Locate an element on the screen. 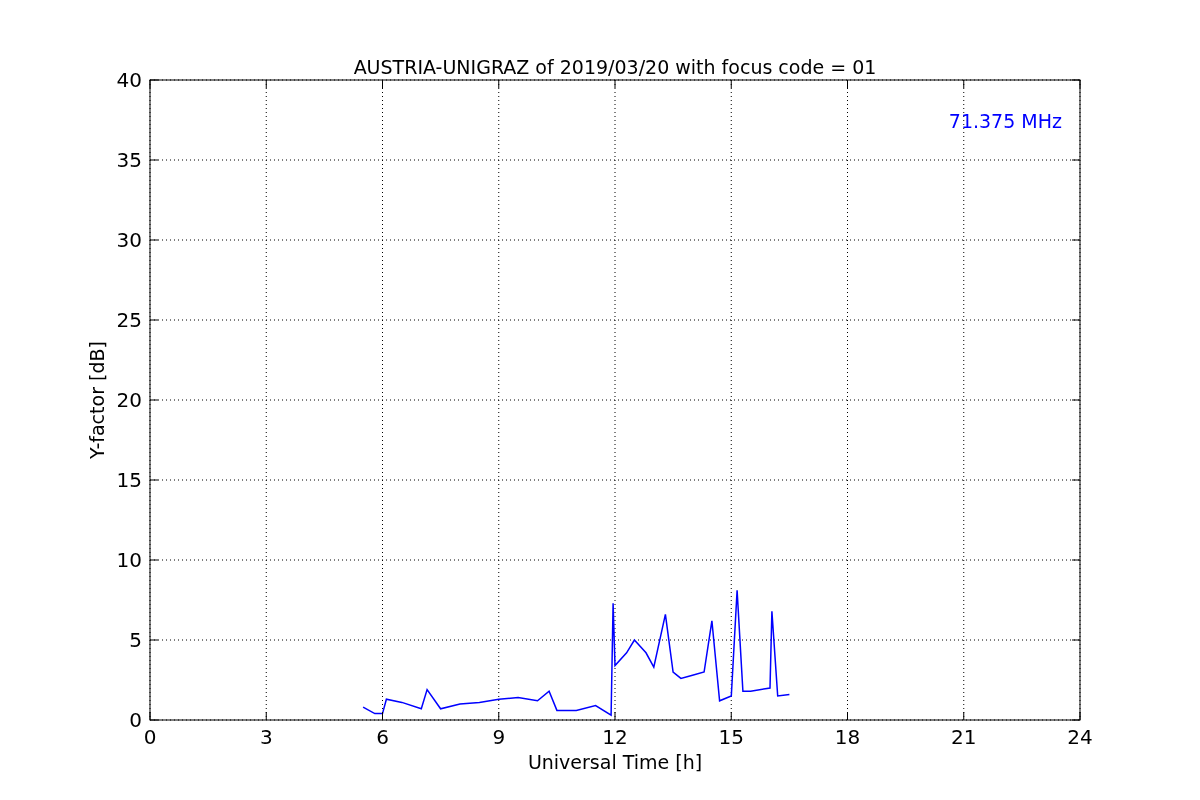 Image resolution: width=1200 pixels, height=800 pixels. y-tick-label: 5 is located at coordinates (135, 640).